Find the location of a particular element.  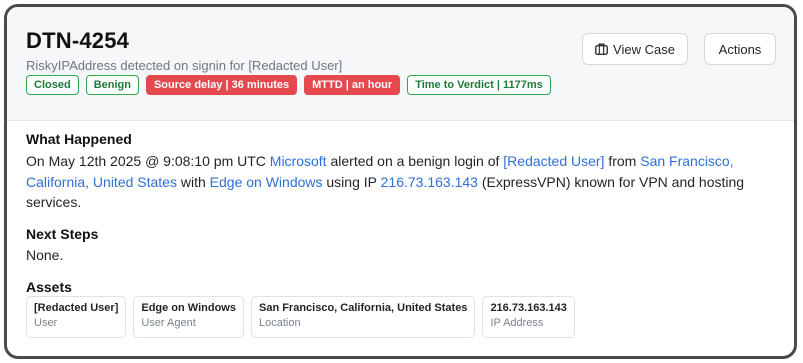

asset-label: Location is located at coordinates (279, 323).